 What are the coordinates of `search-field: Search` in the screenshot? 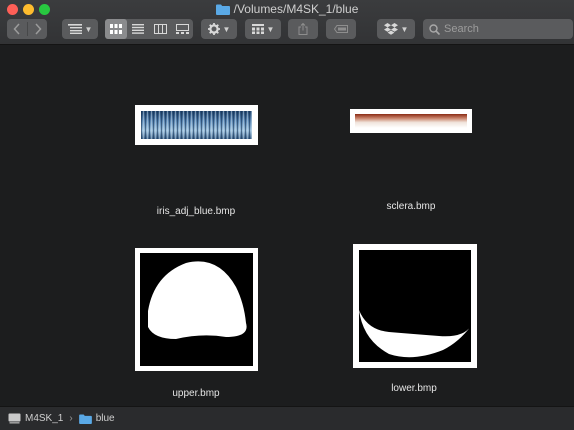 It's located at (498, 29).